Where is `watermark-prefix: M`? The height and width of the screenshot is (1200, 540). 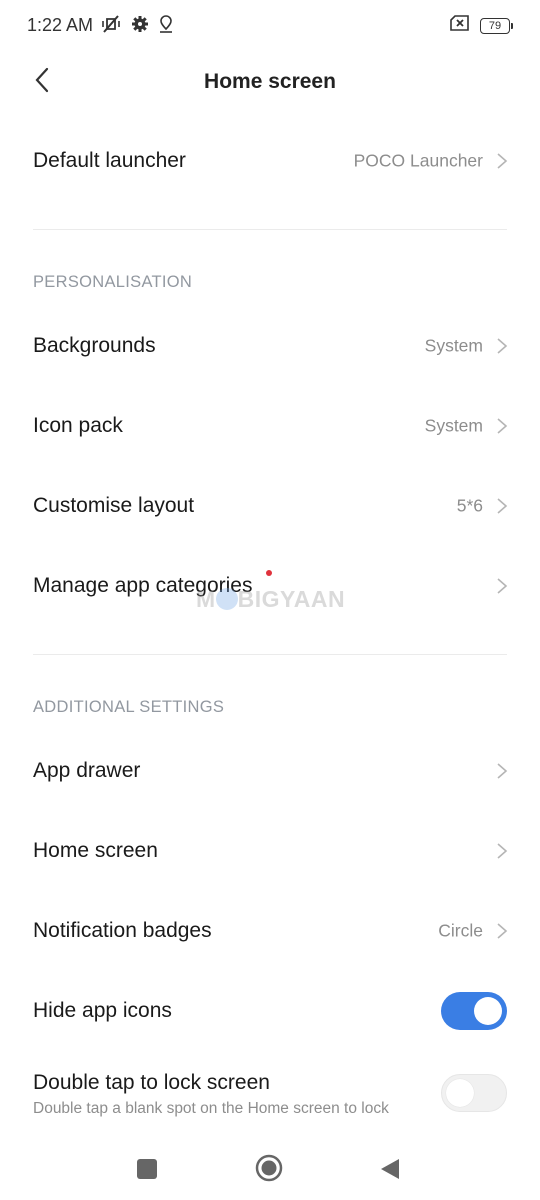 watermark-prefix: M is located at coordinates (206, 599).